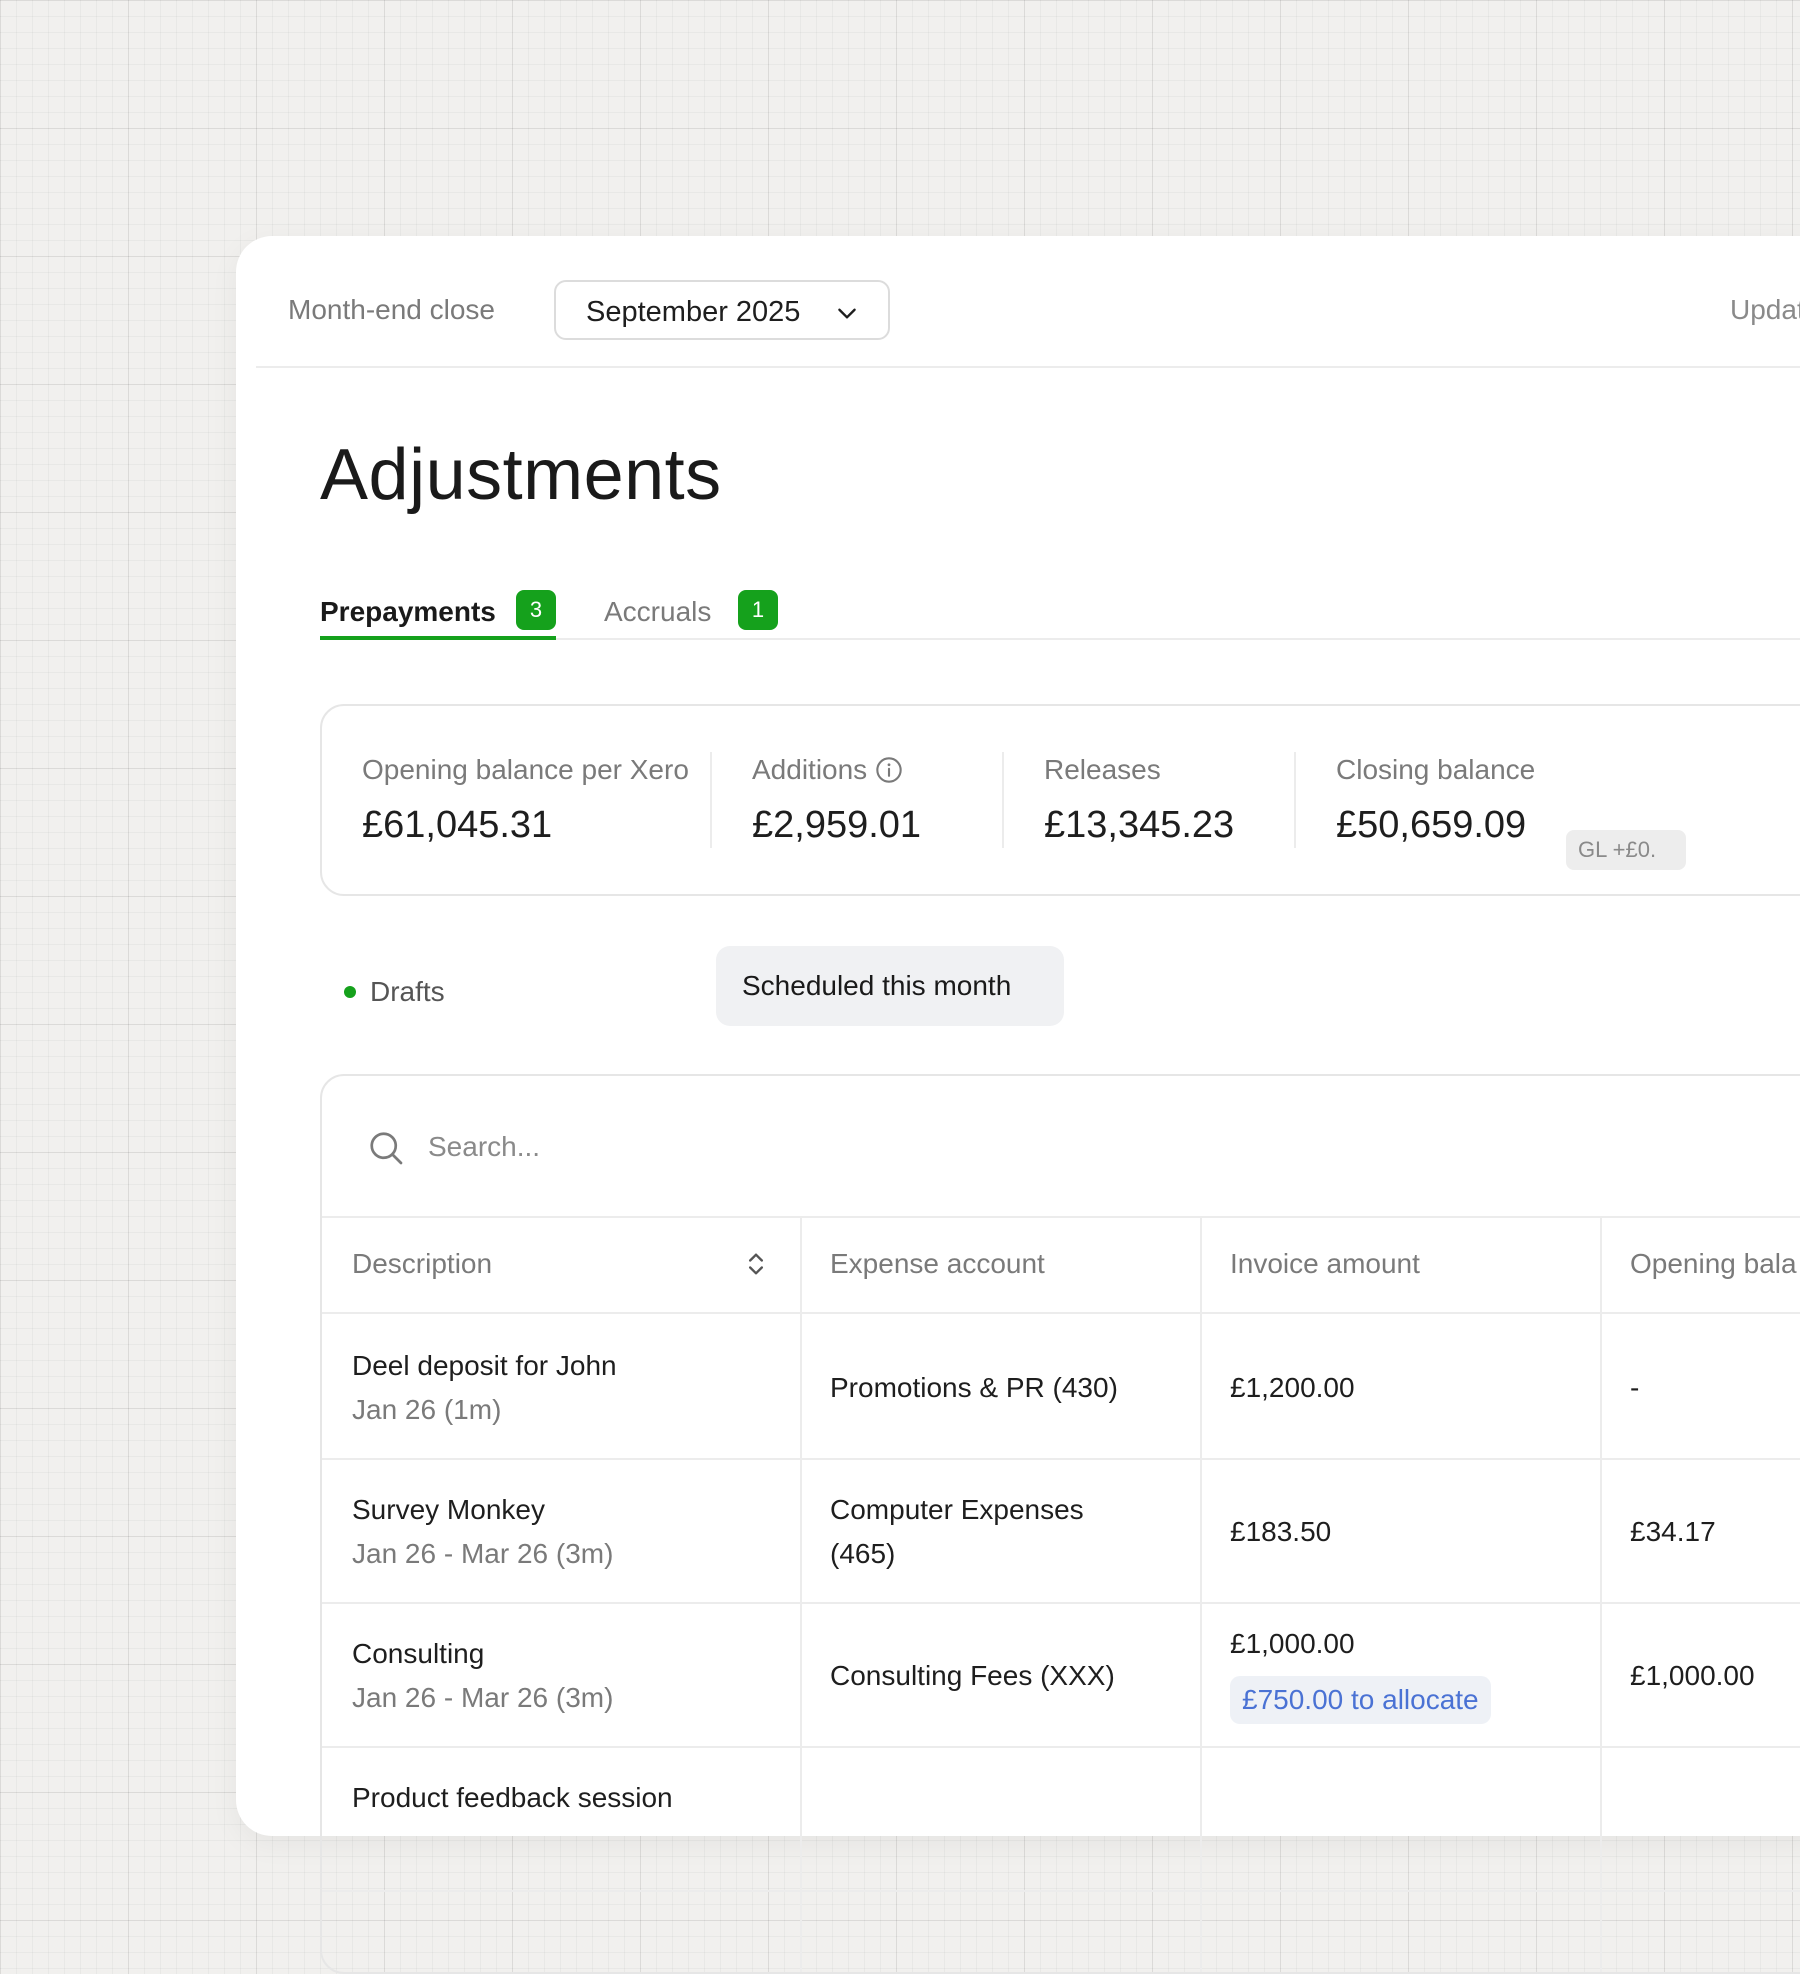 Image resolution: width=1800 pixels, height=1974 pixels. What do you see at coordinates (1060, 611) in the screenshot?
I see `tab-bar: Prepayments 3 Accruals 1` at bounding box center [1060, 611].